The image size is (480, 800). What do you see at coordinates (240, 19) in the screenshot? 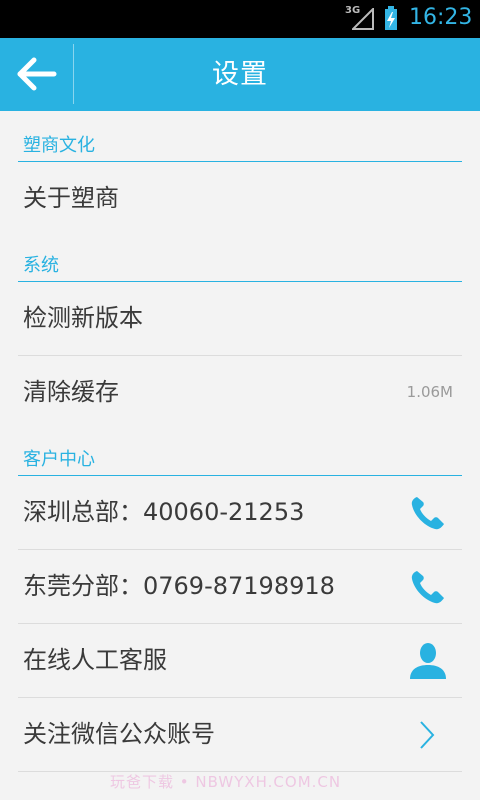
I see `status-bar: 3G 16:23` at bounding box center [240, 19].